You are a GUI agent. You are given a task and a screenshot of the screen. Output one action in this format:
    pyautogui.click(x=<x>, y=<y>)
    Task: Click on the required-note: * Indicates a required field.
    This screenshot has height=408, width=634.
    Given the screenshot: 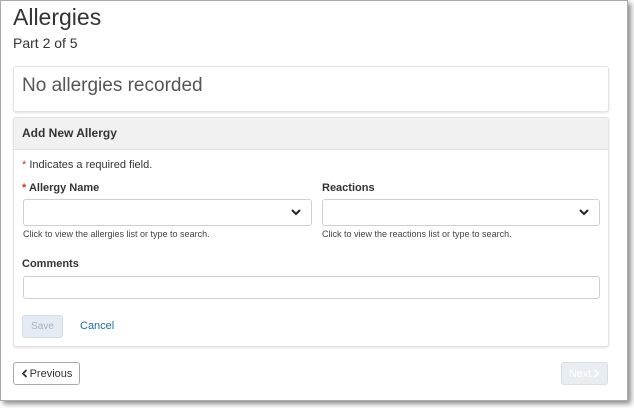 What is the action you would take?
    pyautogui.click(x=87, y=165)
    